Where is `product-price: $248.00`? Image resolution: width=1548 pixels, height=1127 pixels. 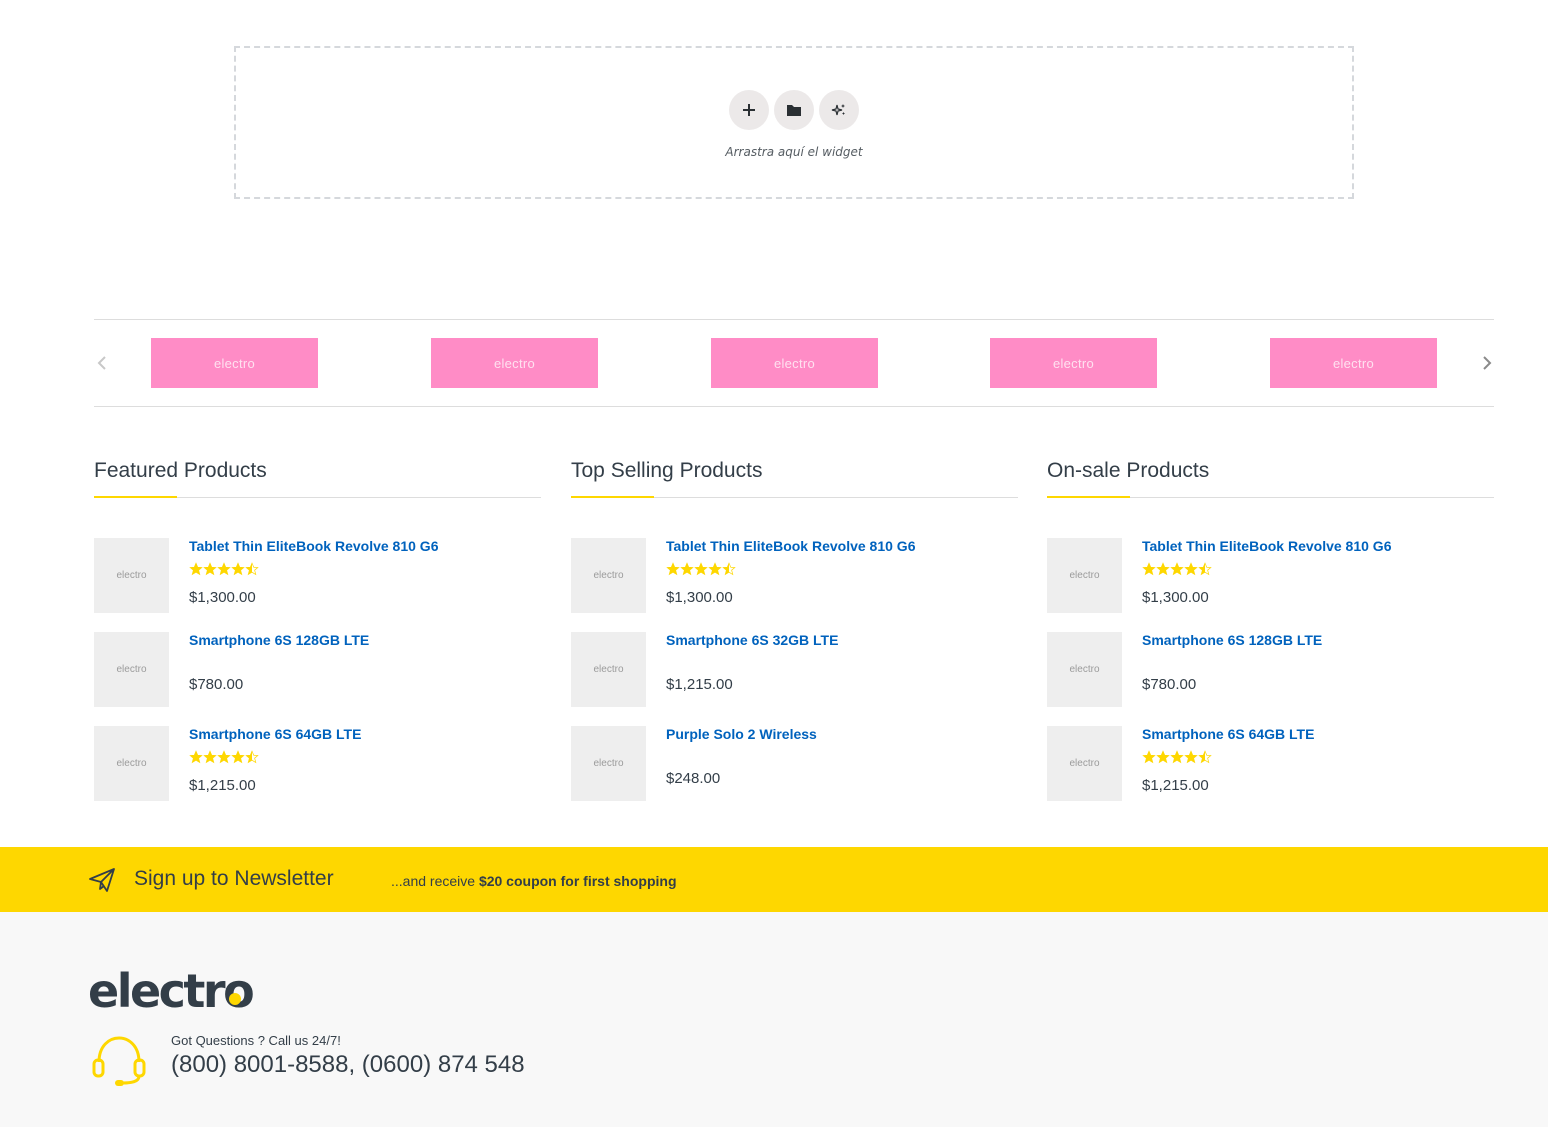 product-price: $248.00 is located at coordinates (693, 778).